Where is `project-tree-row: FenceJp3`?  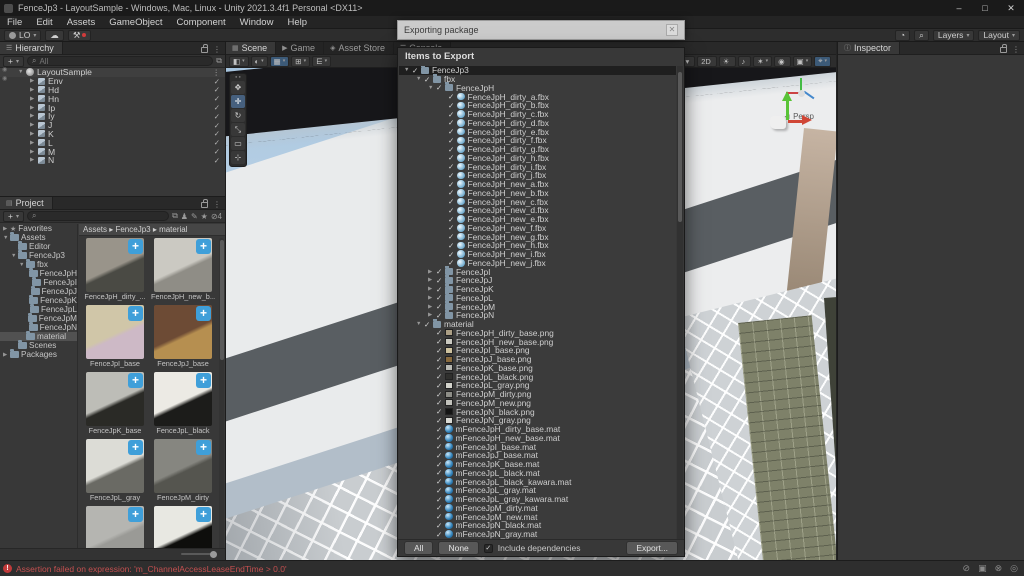
project-tree-row: FenceJp3 is located at coordinates (38, 255).